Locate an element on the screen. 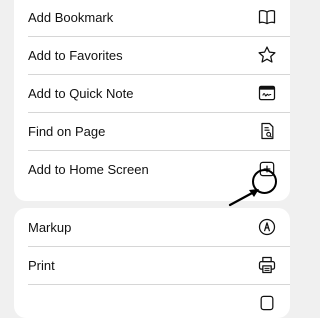  add-to-quick-note-item: Add to Quick Note is located at coordinates (152, 93).